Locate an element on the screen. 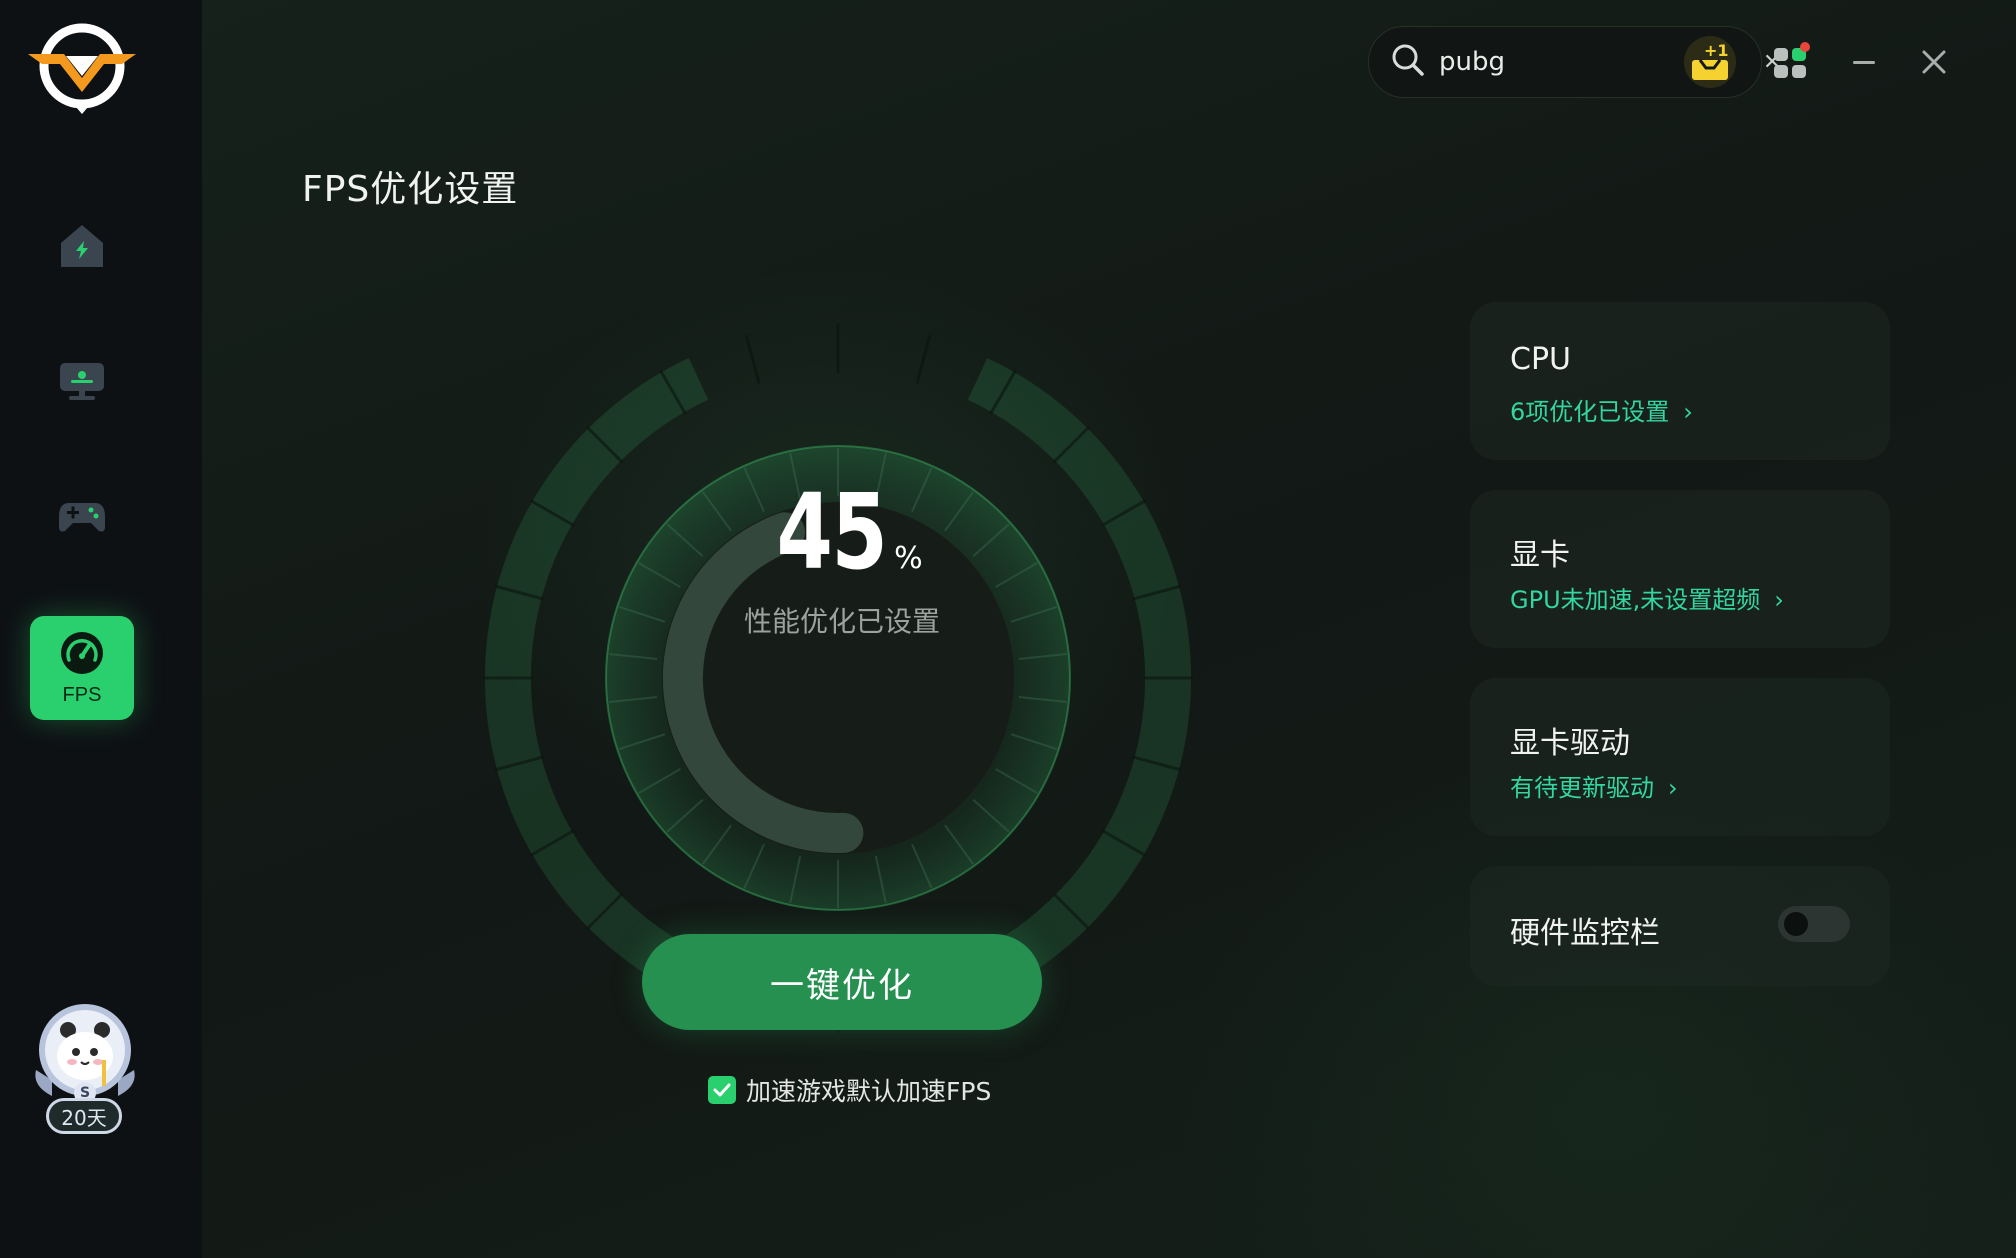 The image size is (2016, 1258). cpu-optimization-link: 6项优化已设置 › is located at coordinates (1601, 409).